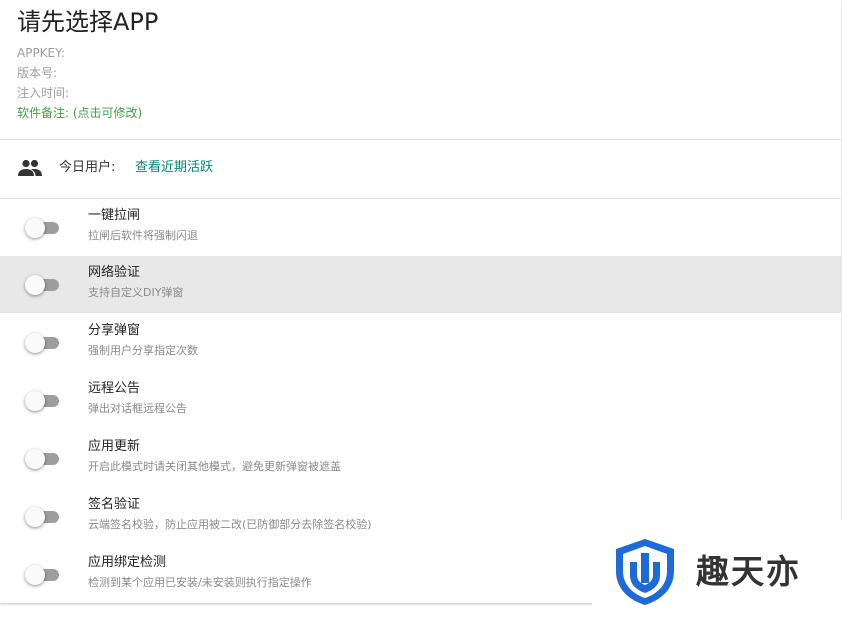  I want to click on toggle-subtitle: 检测到某个应用已安装/未安装则执行指定操作, so click(200, 582).